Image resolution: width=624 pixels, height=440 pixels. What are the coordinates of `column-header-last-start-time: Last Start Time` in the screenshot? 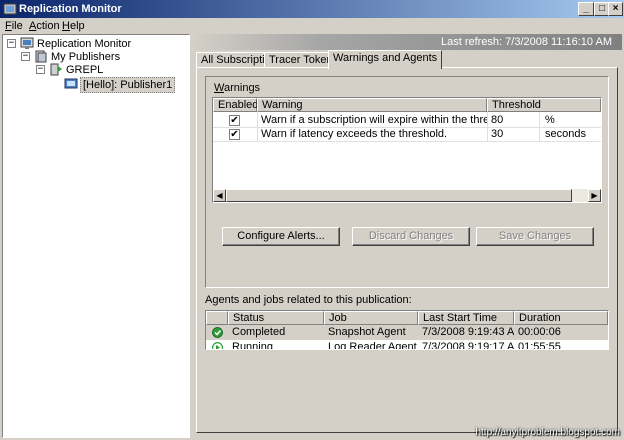 It's located at (466, 318).